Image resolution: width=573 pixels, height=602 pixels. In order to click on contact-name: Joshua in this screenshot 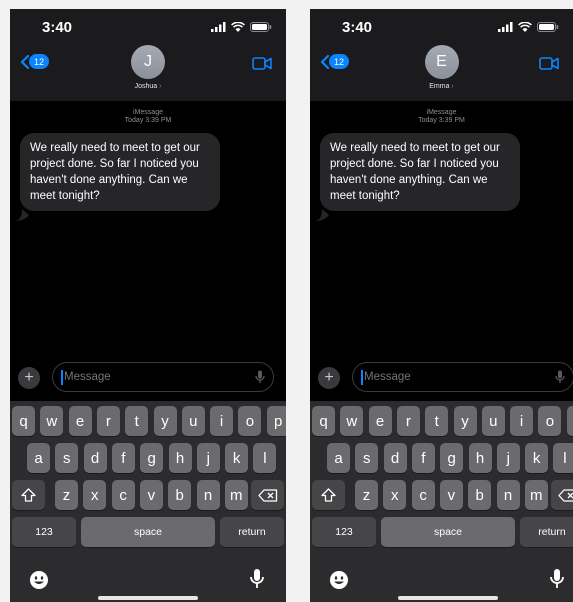, I will do `click(146, 86)`.